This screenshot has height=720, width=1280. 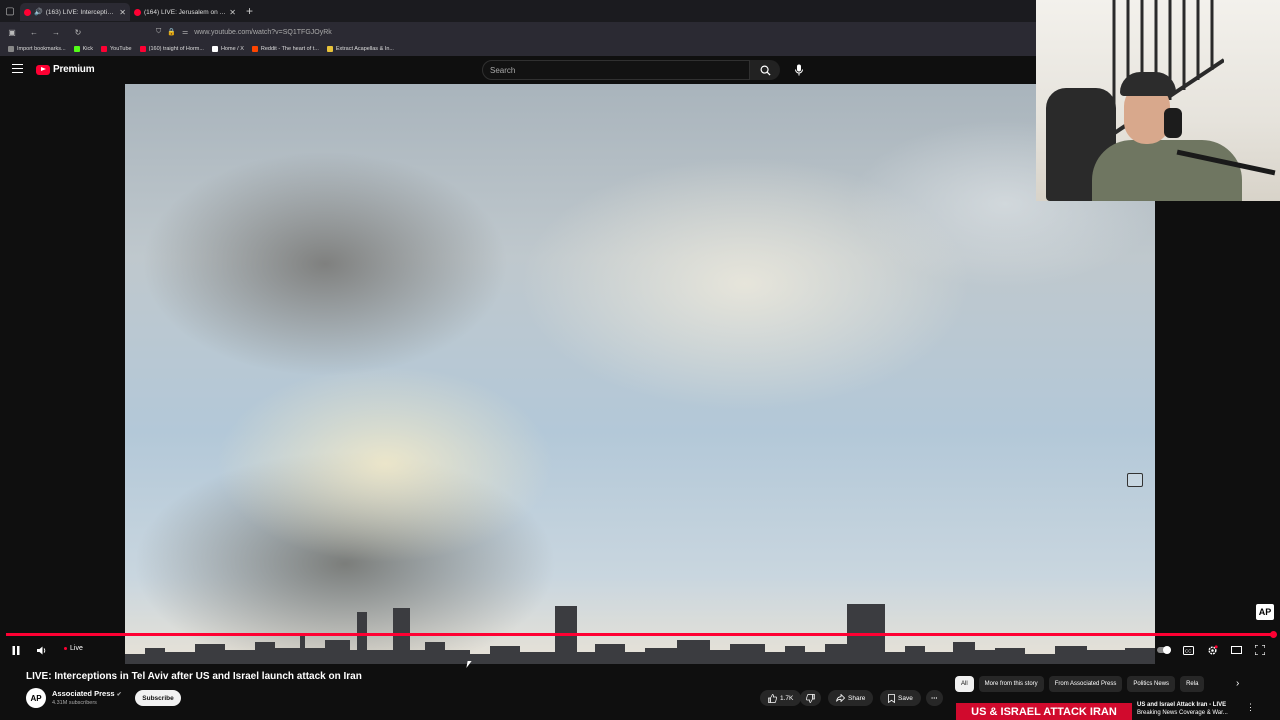 I want to click on channel-avatar: AP, so click(x=36, y=698).